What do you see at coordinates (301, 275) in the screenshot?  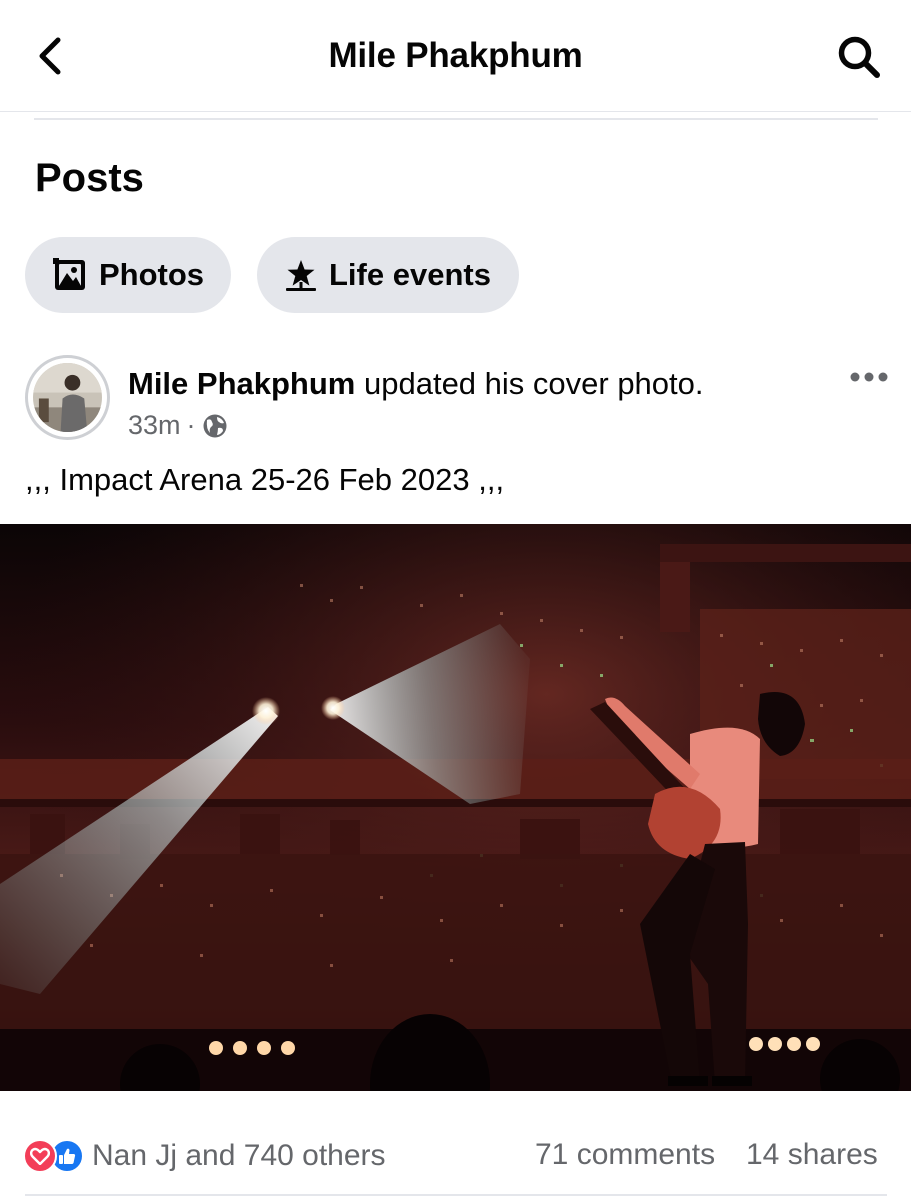 I see `life-event-flag-icon` at bounding box center [301, 275].